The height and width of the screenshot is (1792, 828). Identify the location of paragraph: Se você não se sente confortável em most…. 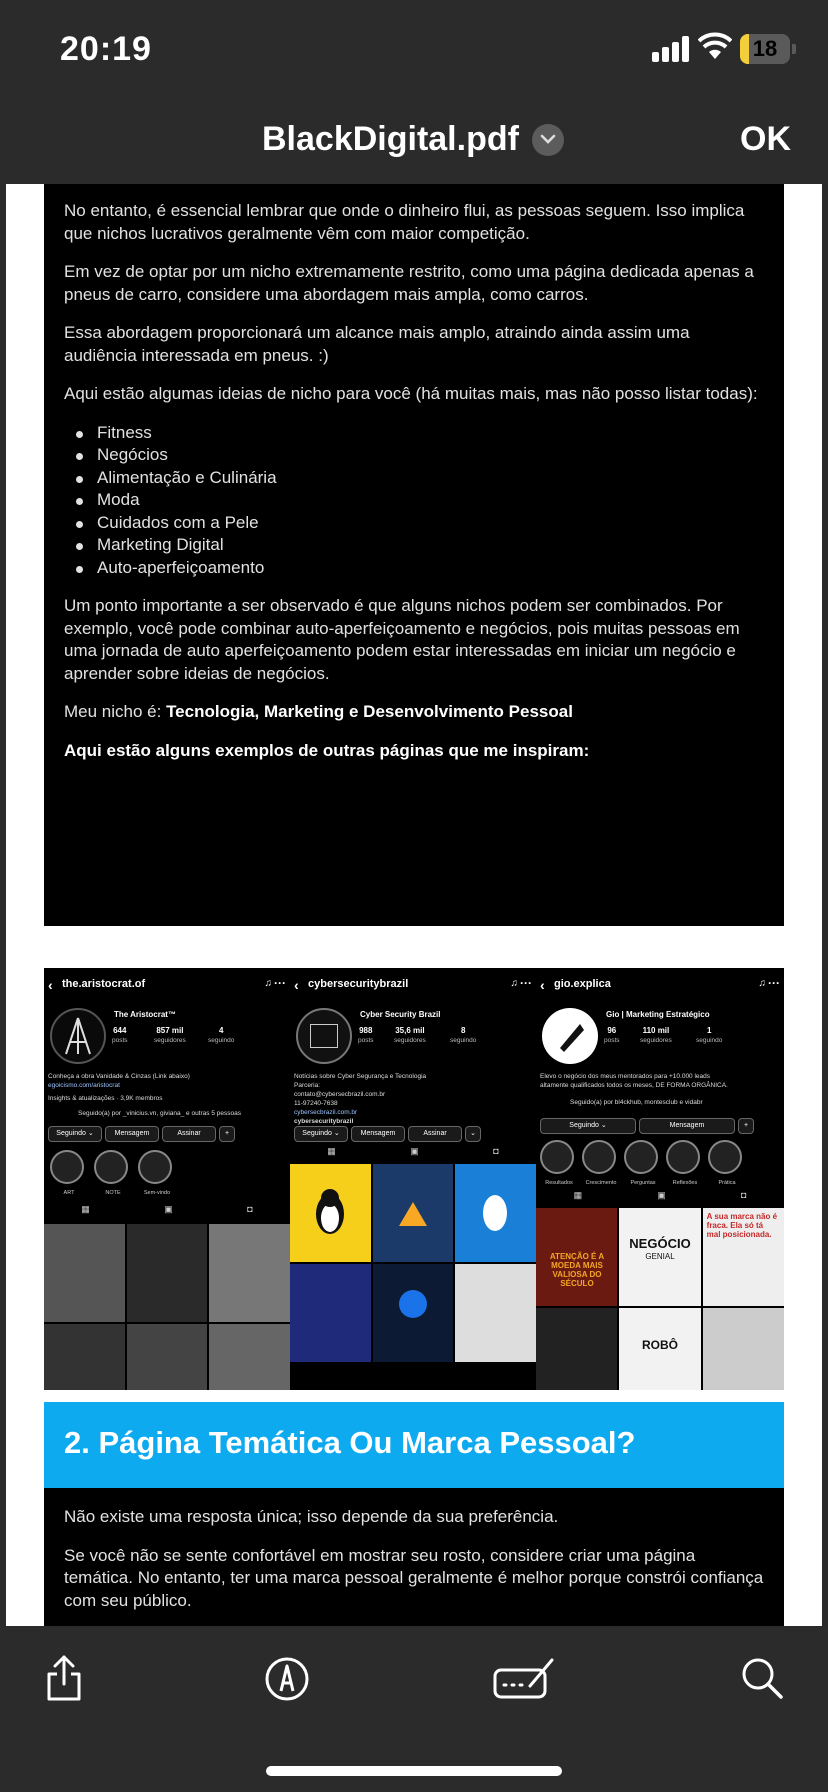
(414, 1577).